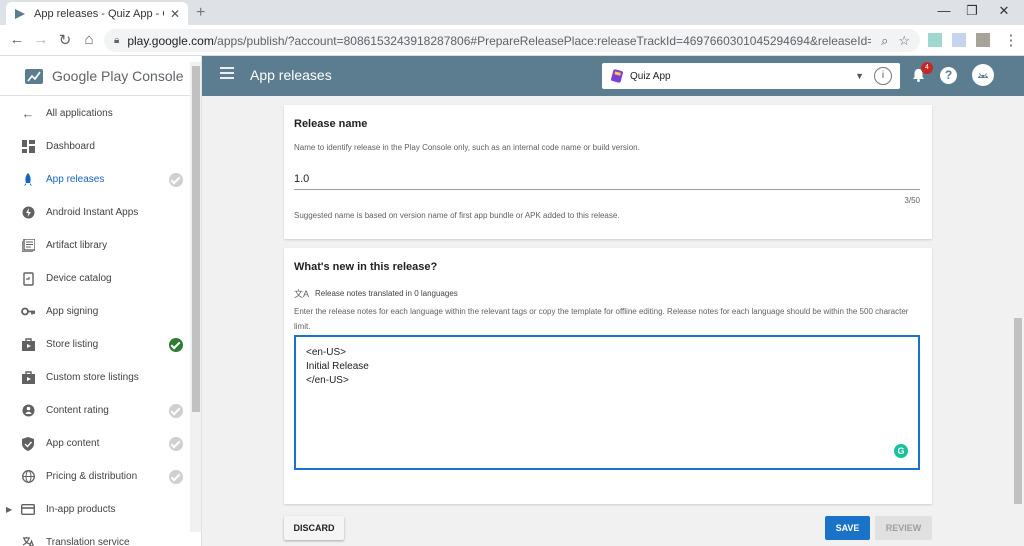 This screenshot has width=1024, height=546. What do you see at coordinates (314, 528) in the screenshot?
I see `discard-button: DISCARD` at bounding box center [314, 528].